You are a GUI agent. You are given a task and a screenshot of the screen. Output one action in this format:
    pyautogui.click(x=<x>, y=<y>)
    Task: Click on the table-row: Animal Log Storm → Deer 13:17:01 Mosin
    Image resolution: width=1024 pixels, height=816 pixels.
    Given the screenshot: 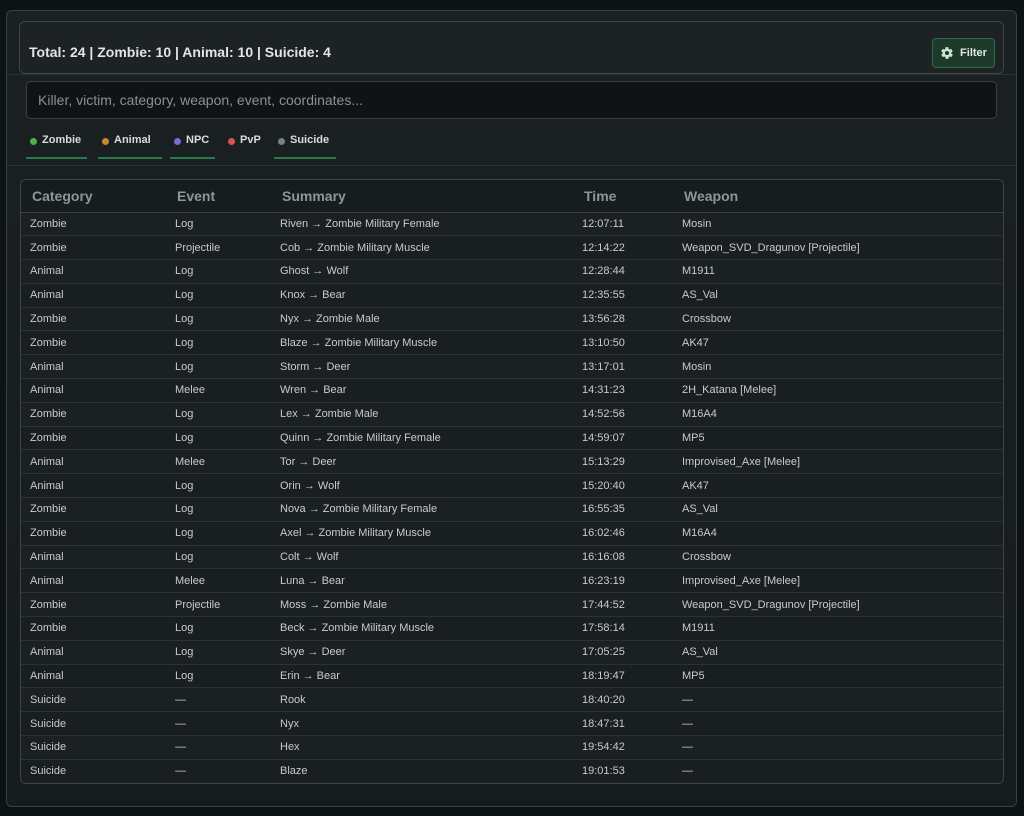 What is the action you would take?
    pyautogui.click(x=512, y=367)
    